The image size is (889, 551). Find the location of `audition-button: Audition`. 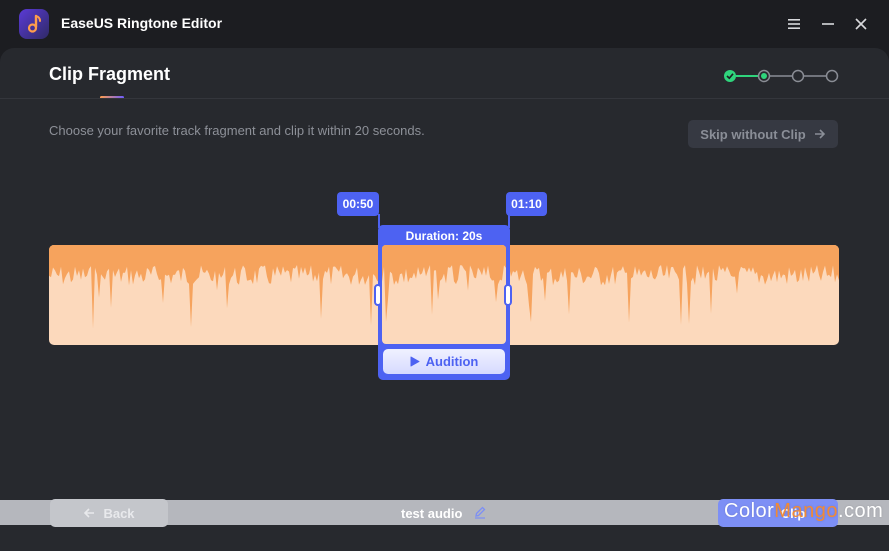

audition-button: Audition is located at coordinates (444, 361).